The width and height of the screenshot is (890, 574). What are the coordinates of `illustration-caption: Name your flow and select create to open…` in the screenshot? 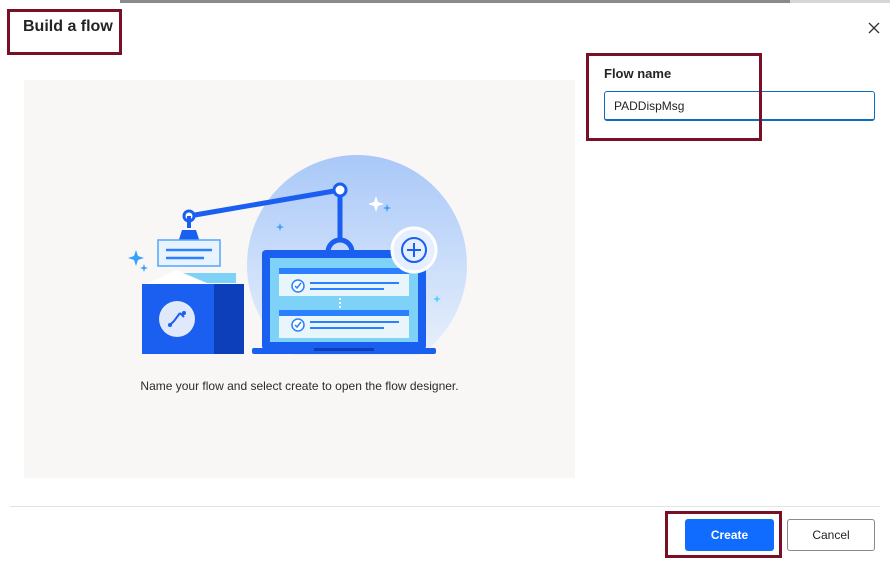 It's located at (299, 386).